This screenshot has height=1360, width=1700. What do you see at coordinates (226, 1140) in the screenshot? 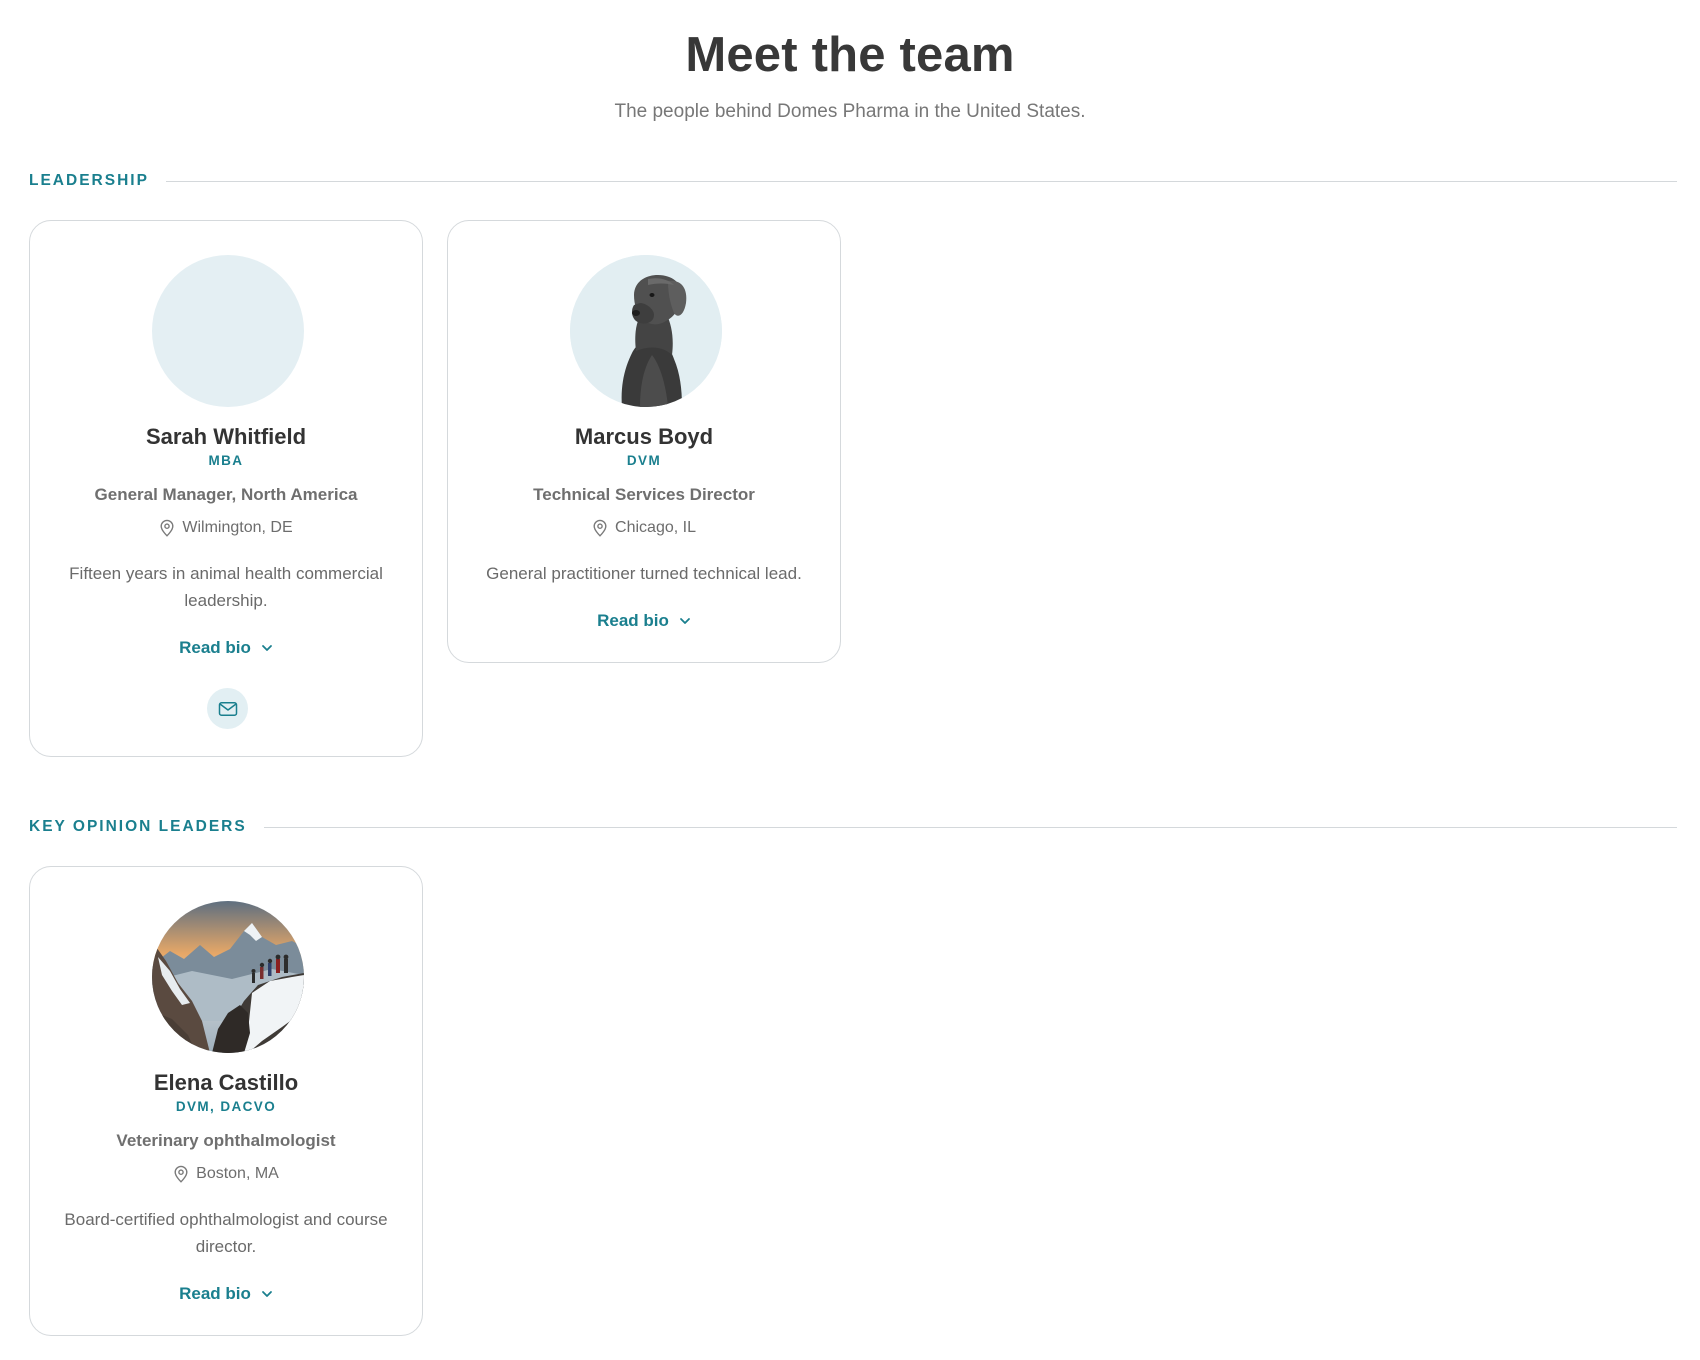
I see `member-role: Veterinary ophthalmologist` at bounding box center [226, 1140].